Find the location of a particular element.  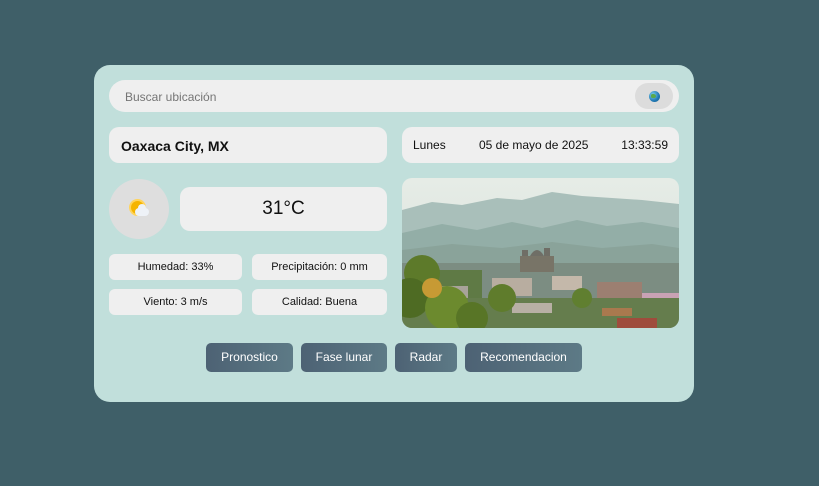

search-button is located at coordinates (654, 96).